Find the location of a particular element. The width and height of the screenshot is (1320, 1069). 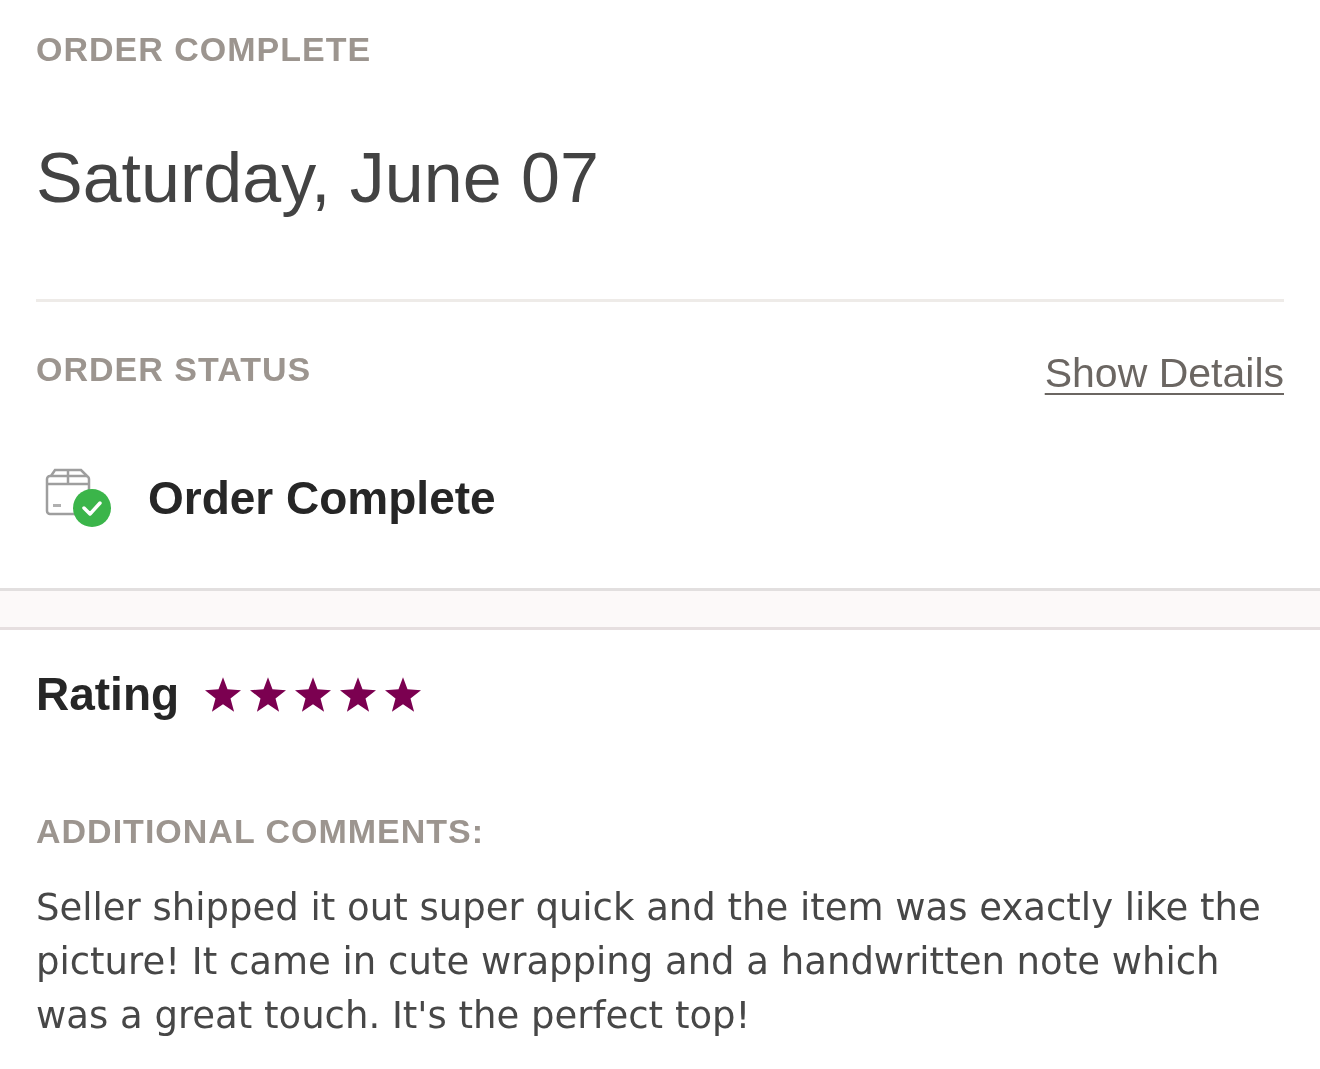

order-date: Saturday, June 07 is located at coordinates (317, 178).